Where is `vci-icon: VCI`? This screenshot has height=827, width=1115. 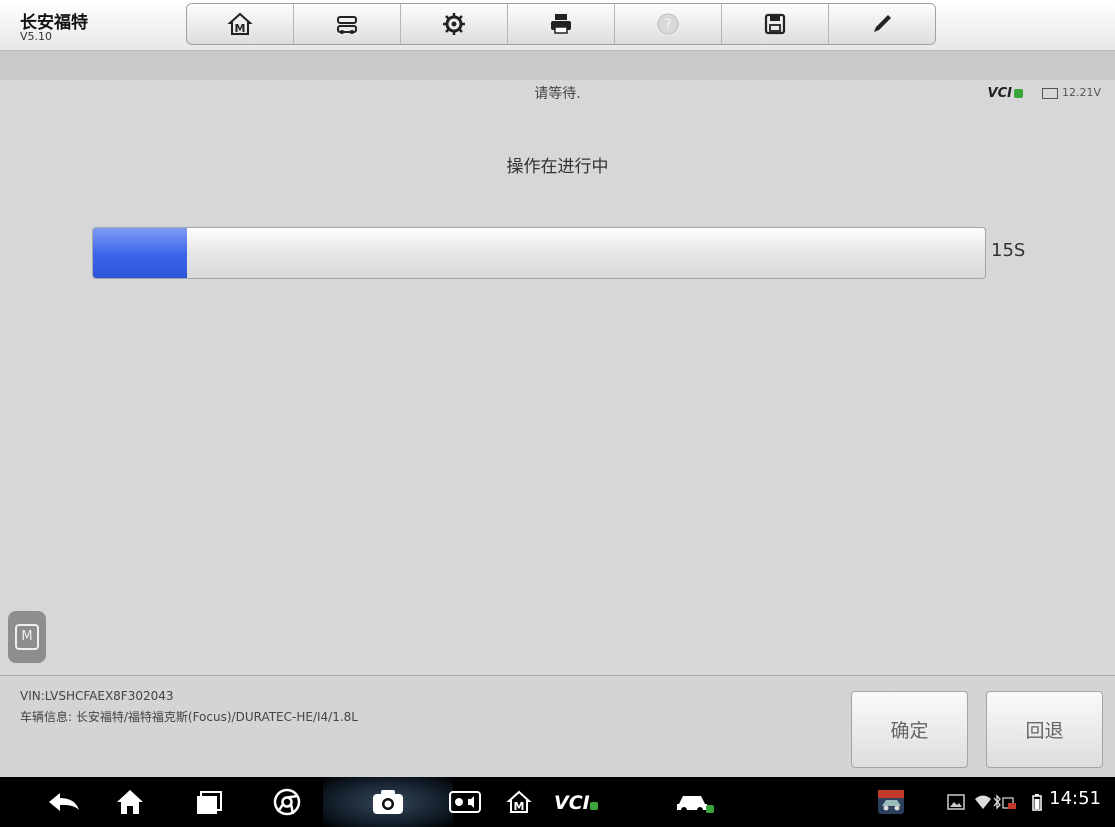 vci-icon: VCI is located at coordinates (576, 803).